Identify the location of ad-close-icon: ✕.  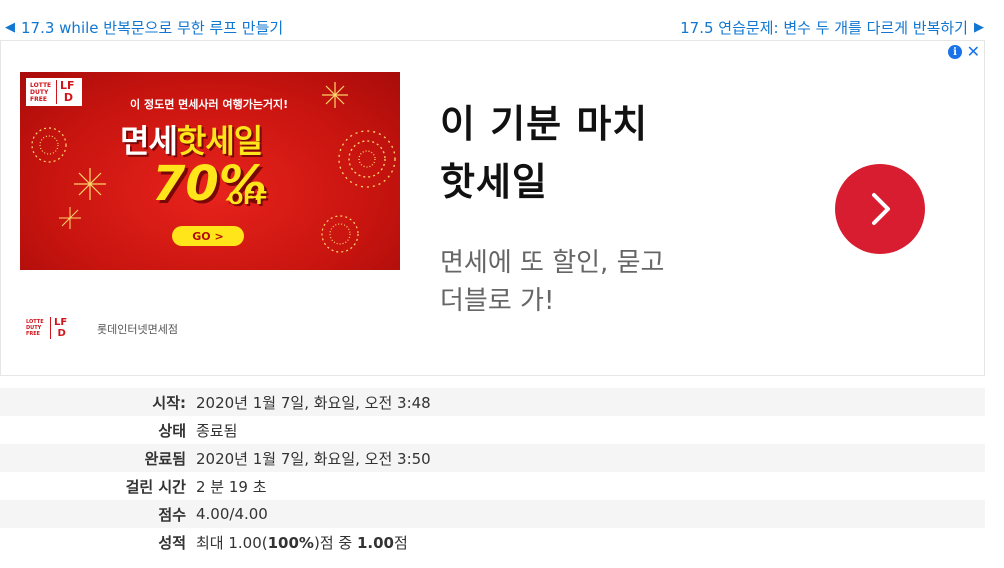
(973, 51).